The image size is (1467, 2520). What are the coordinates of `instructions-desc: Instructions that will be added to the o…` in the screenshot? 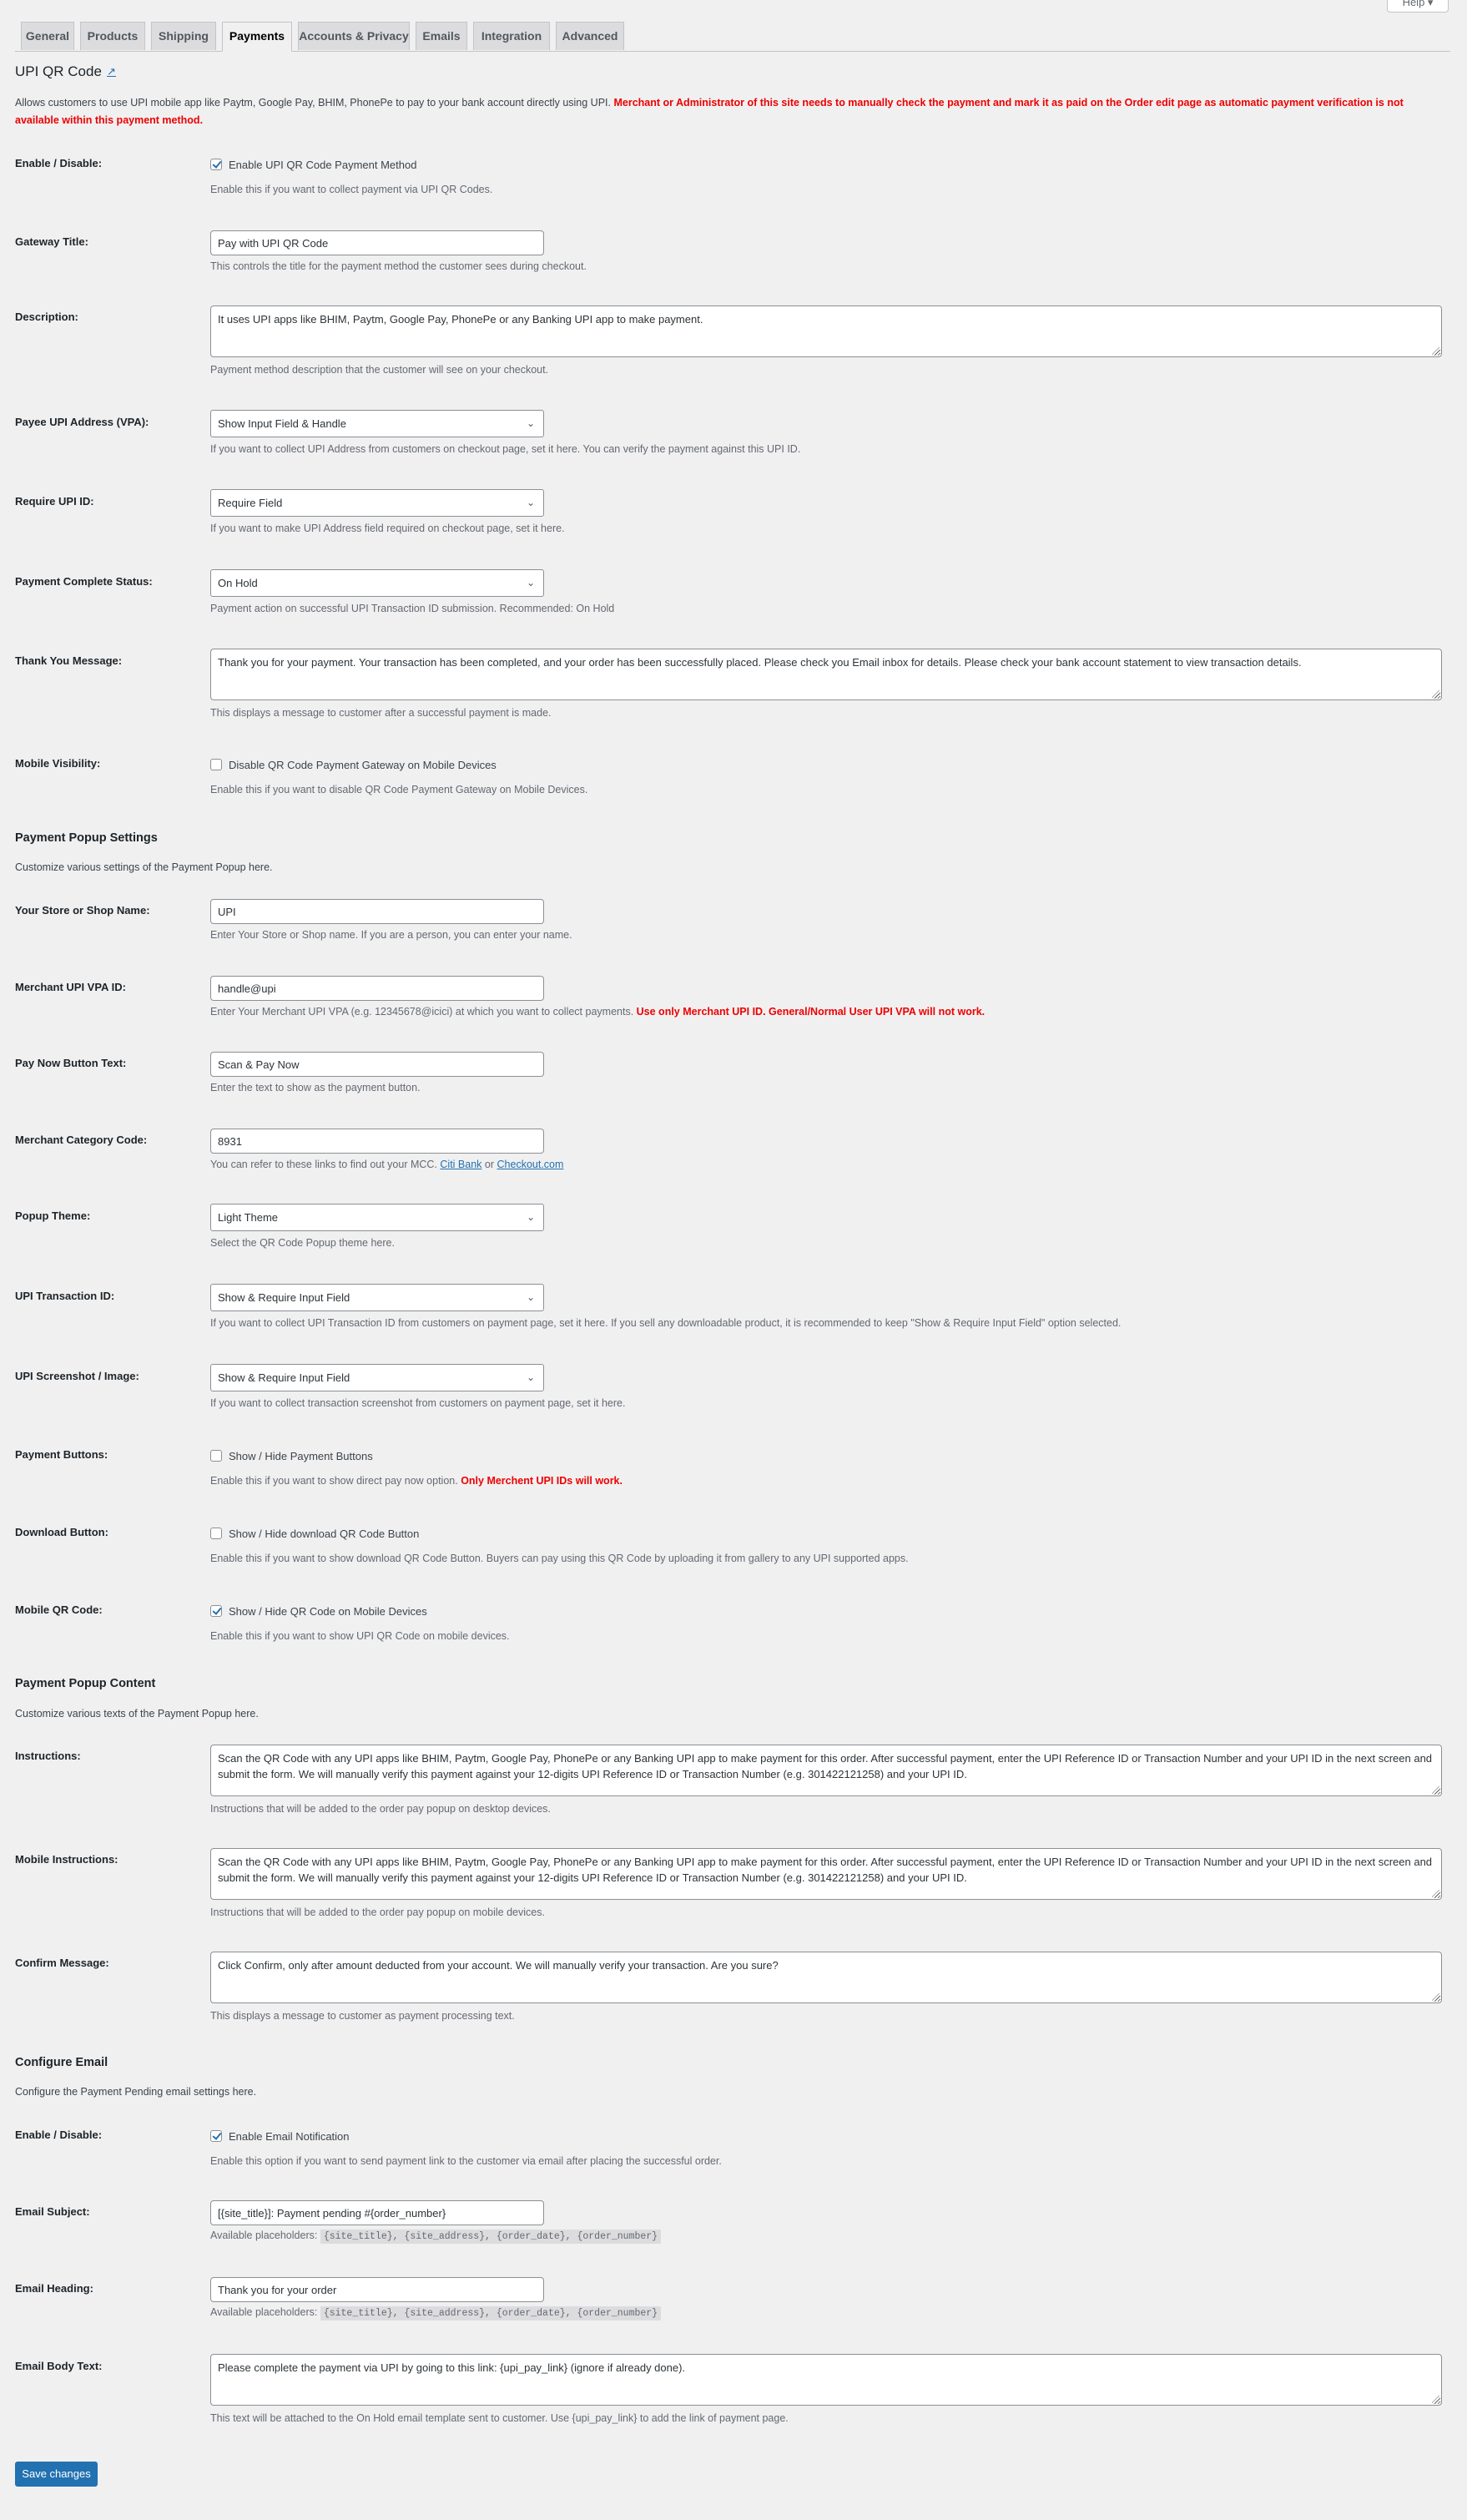 It's located at (380, 1809).